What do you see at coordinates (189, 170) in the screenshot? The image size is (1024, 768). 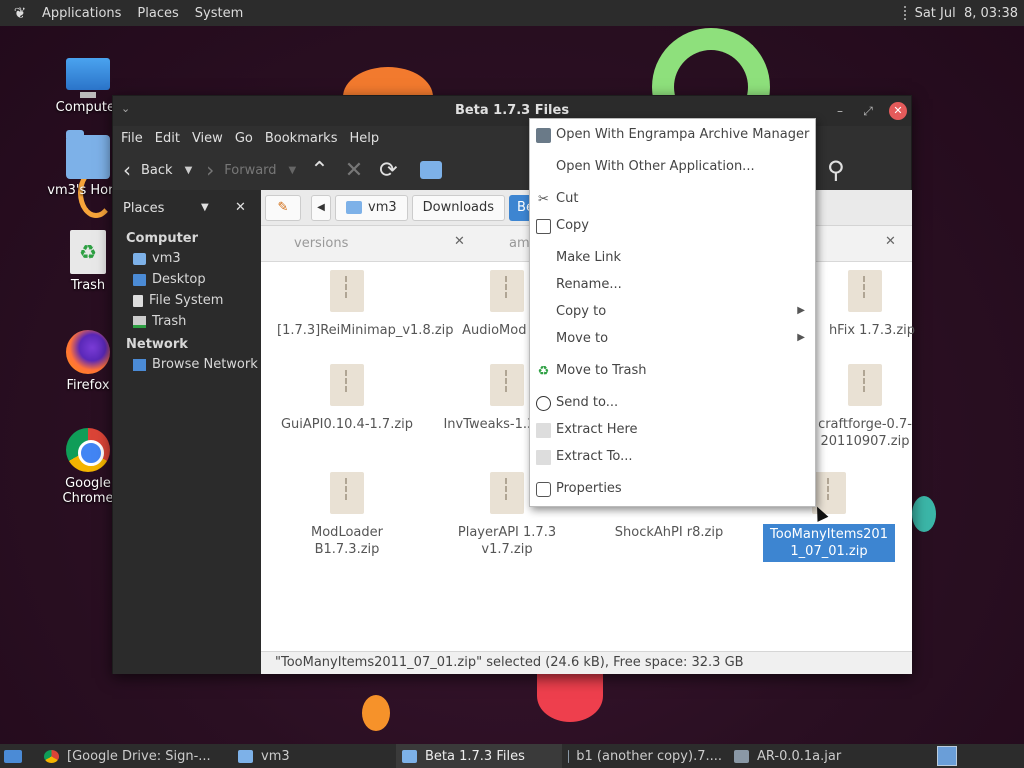 I see `back-history-dropdown: ▼` at bounding box center [189, 170].